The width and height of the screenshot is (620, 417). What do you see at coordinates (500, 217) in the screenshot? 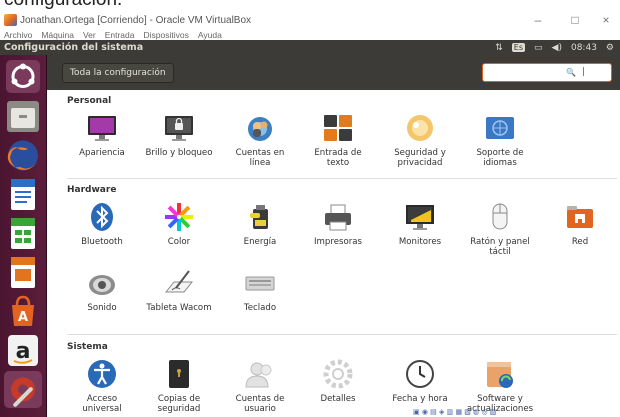
I see `mouse-touchpad-icon` at bounding box center [500, 217].